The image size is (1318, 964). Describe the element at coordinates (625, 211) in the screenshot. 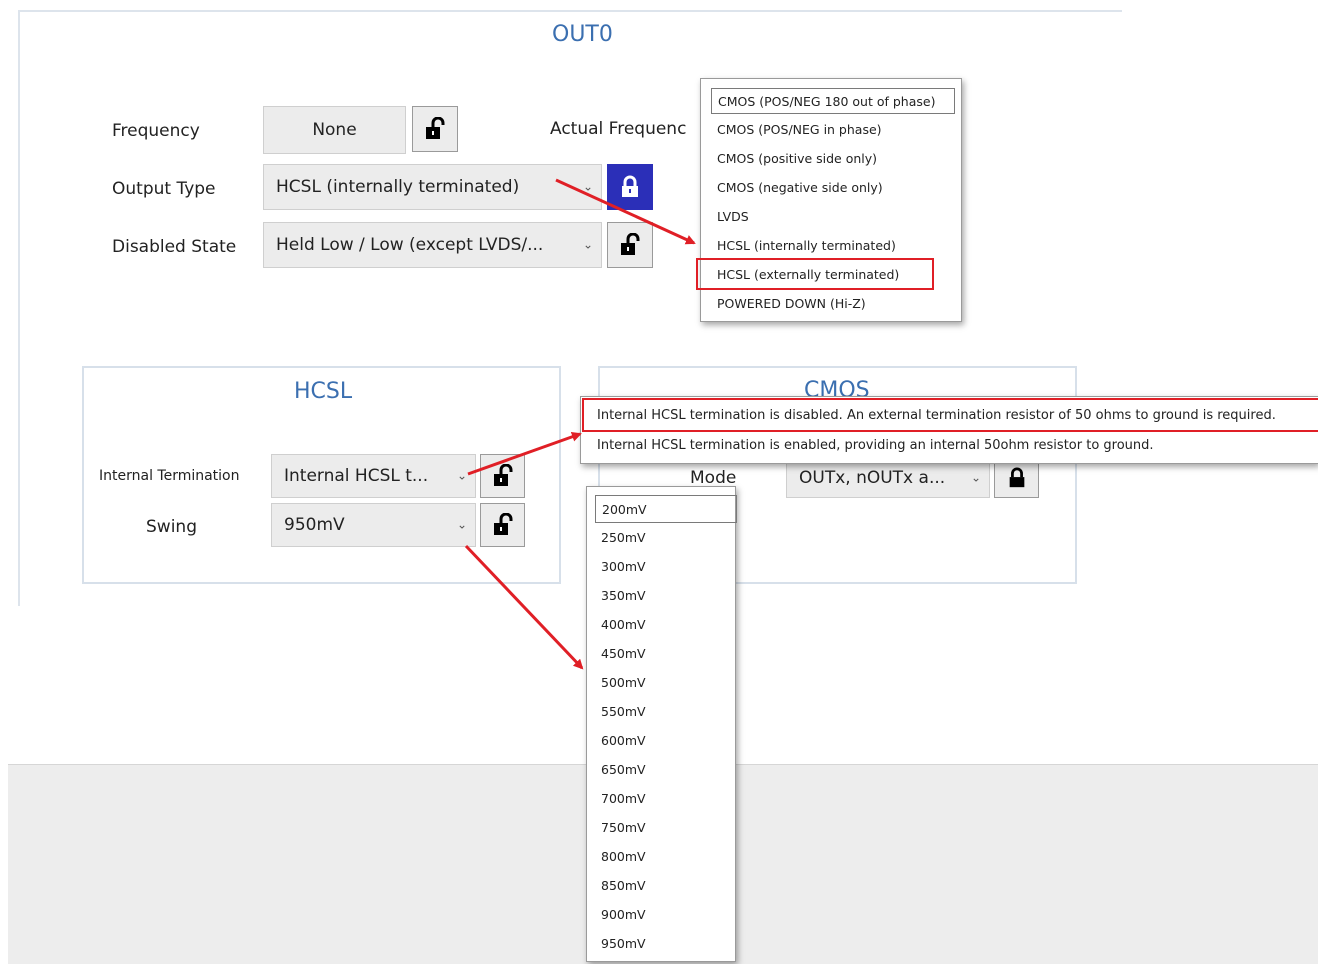

I see `arrow-output-type` at that location.